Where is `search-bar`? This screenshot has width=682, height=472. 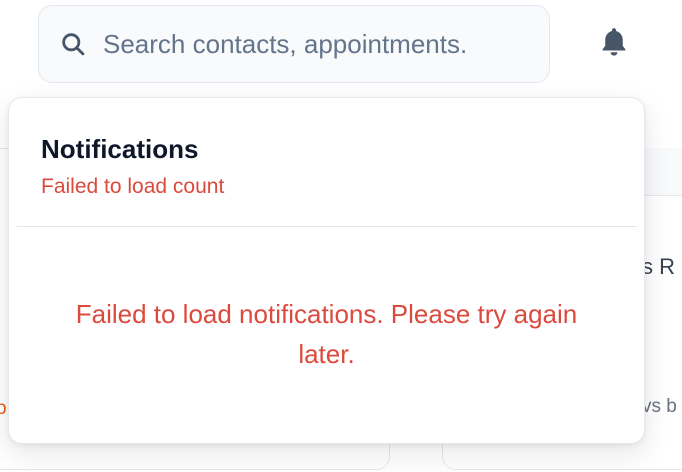 search-bar is located at coordinates (294, 44).